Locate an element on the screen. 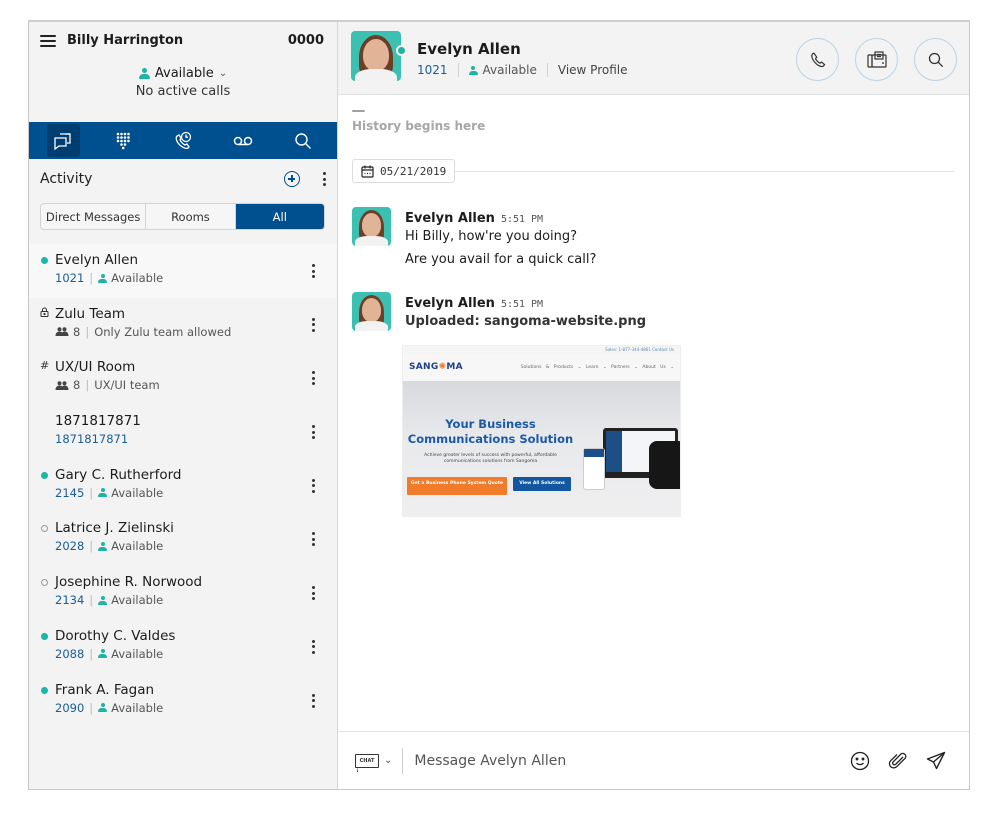  room-member-count: 8 is located at coordinates (77, 385).